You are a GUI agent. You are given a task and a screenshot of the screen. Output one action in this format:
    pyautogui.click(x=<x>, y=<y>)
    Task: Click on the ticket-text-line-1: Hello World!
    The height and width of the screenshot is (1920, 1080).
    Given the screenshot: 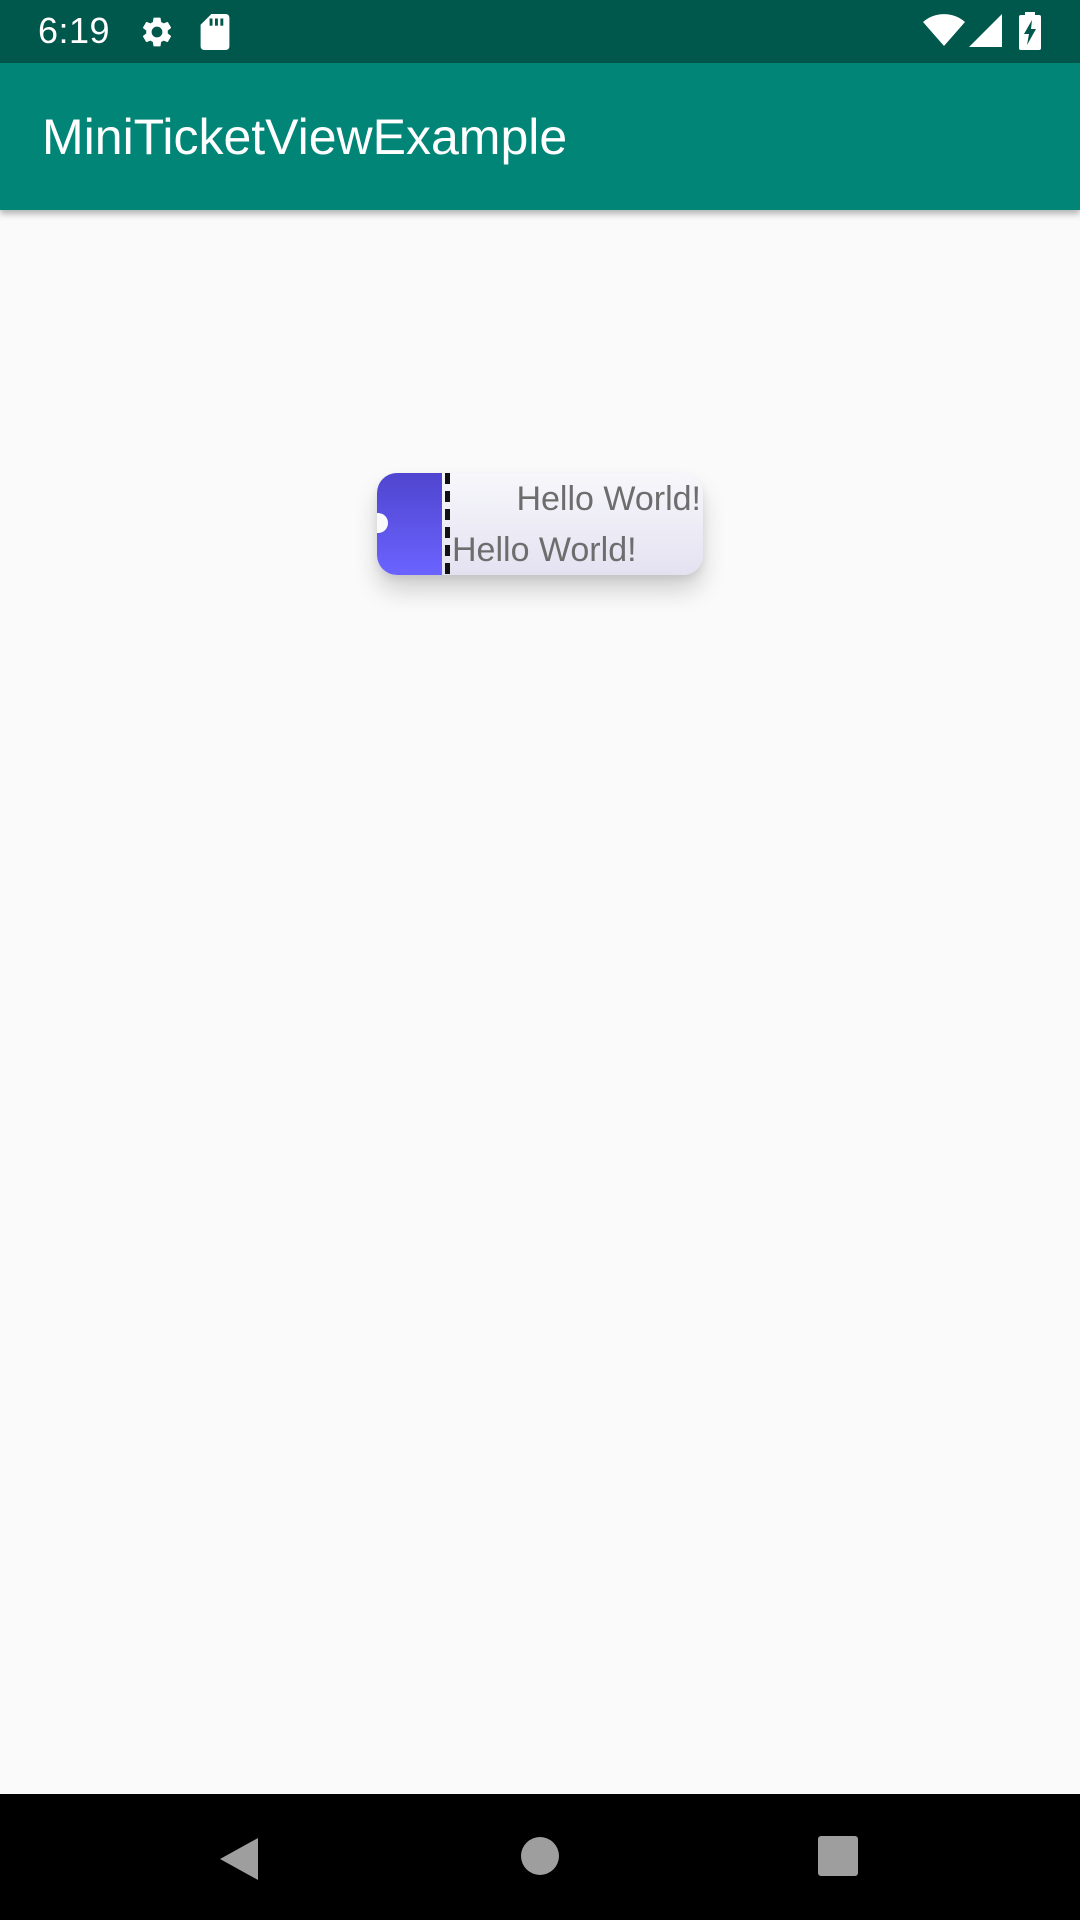 What is the action you would take?
    pyautogui.click(x=608, y=499)
    